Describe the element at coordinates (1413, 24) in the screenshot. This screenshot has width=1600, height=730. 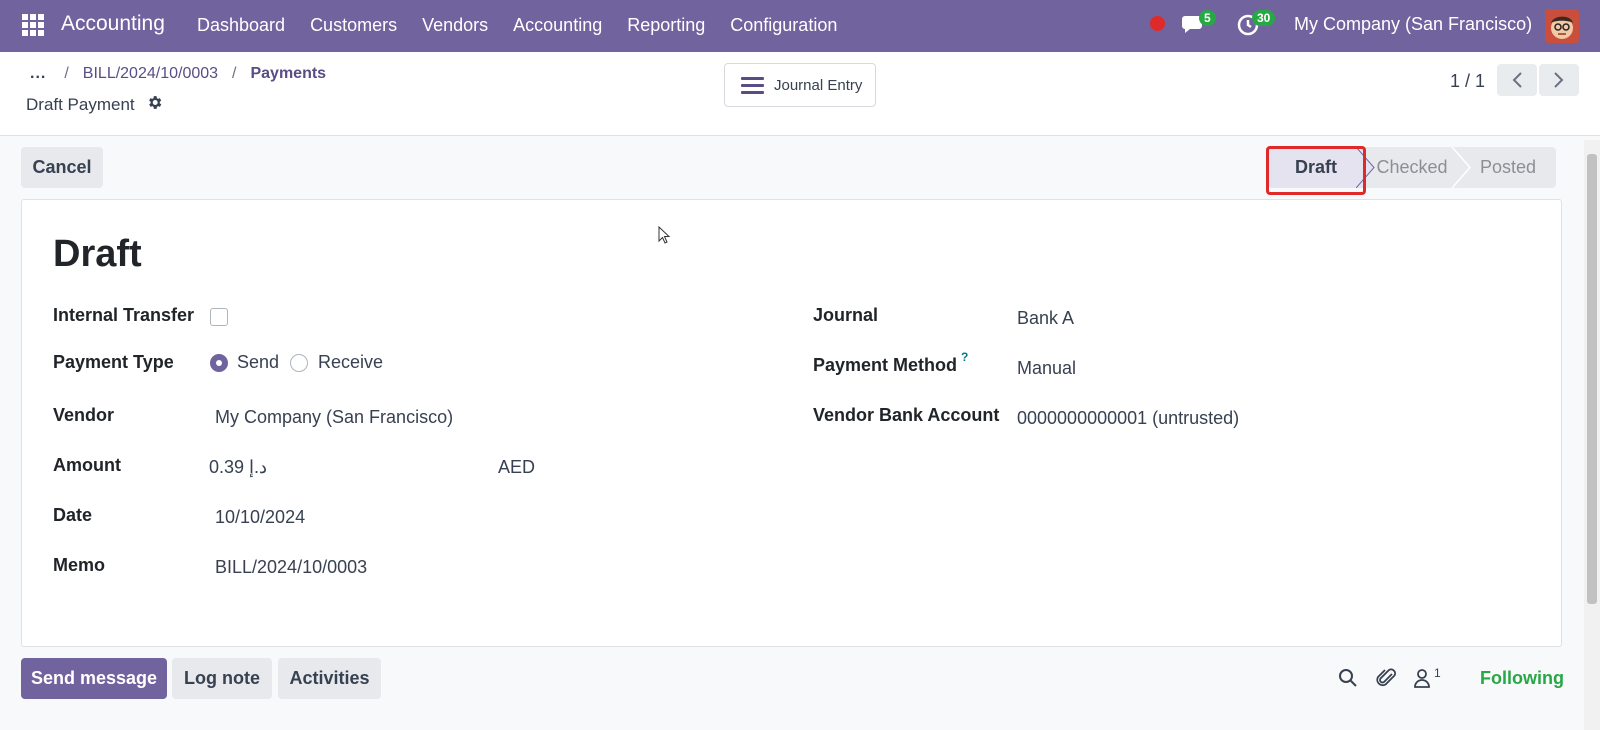
I see `company-switcher: My Company (San Francisco)` at that location.